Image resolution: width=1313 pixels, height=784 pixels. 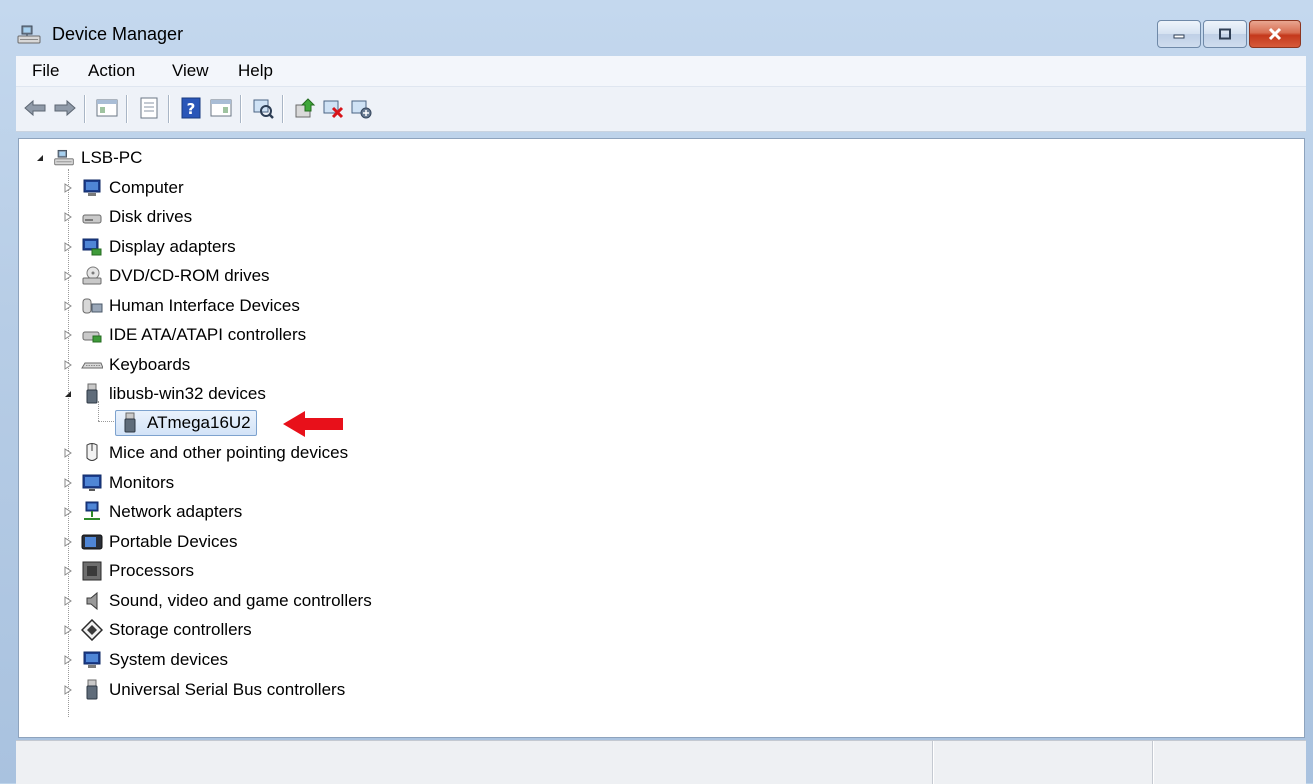 I want to click on minimize-button, so click(x=1179, y=34).